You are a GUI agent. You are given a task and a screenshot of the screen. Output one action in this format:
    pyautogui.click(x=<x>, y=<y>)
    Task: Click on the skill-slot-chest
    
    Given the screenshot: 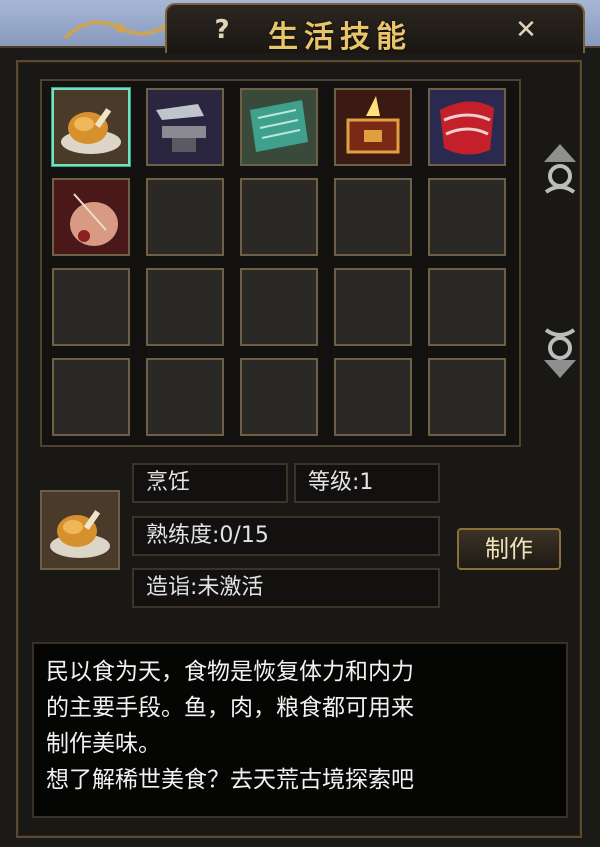 What is the action you would take?
    pyautogui.click(x=373, y=127)
    